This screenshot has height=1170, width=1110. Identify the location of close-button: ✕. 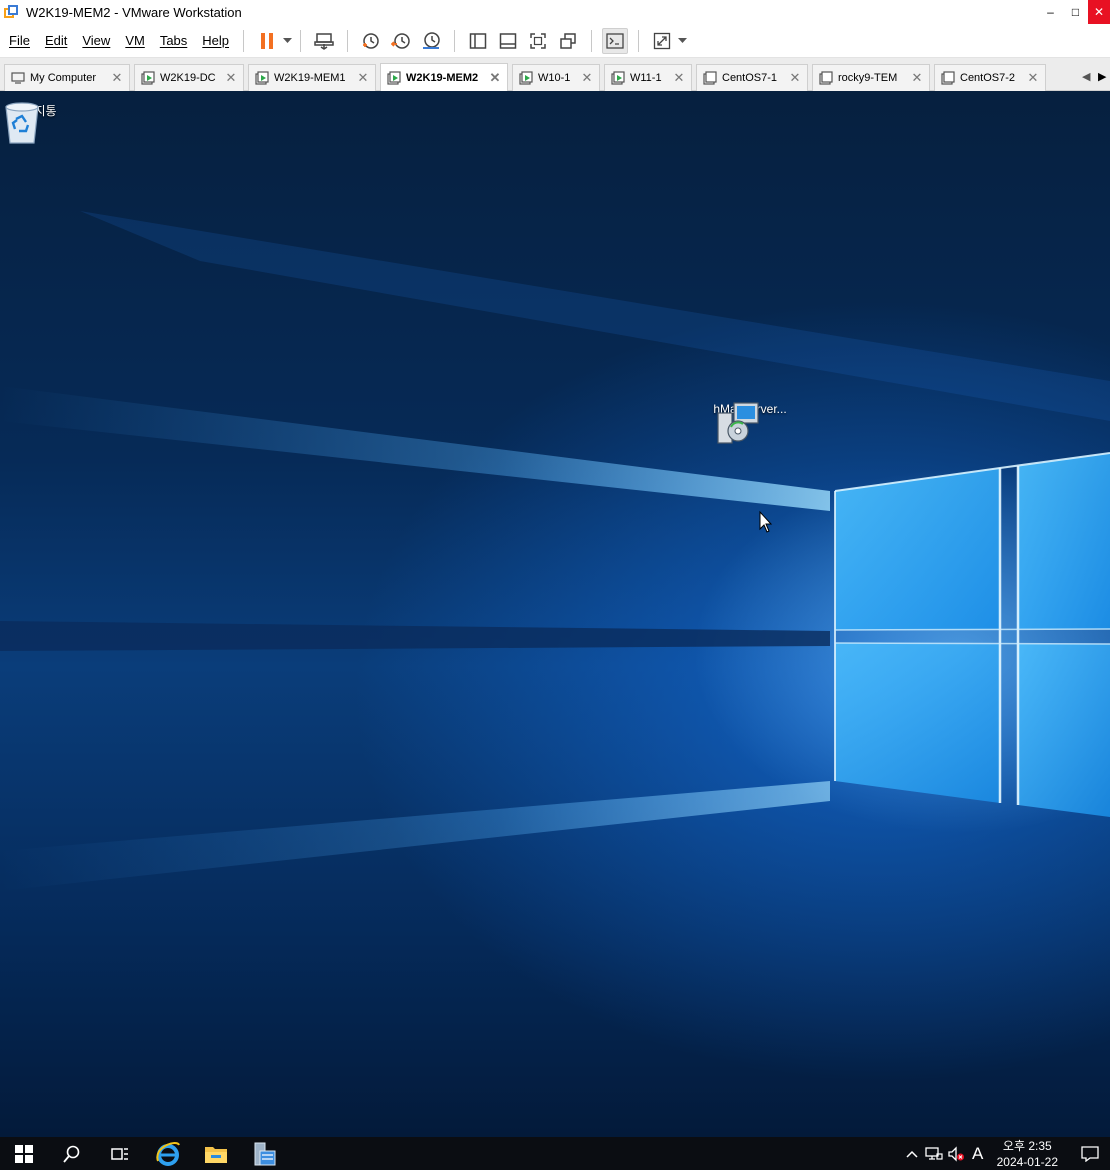
(1099, 12).